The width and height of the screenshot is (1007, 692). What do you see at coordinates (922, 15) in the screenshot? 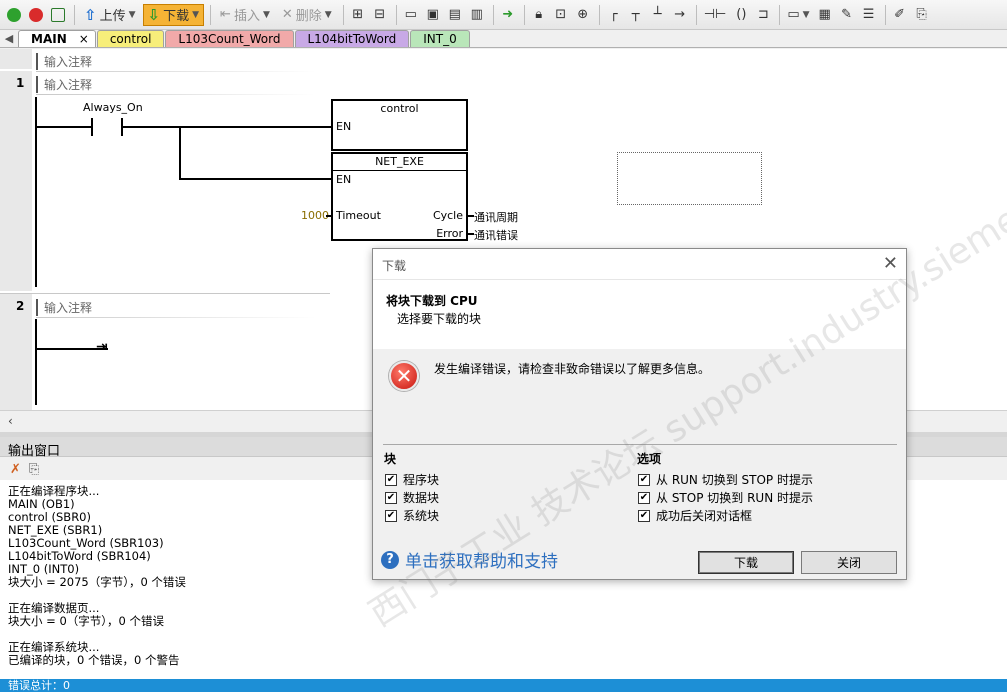
I see `bookmark-icon: ⎘` at bounding box center [922, 15].